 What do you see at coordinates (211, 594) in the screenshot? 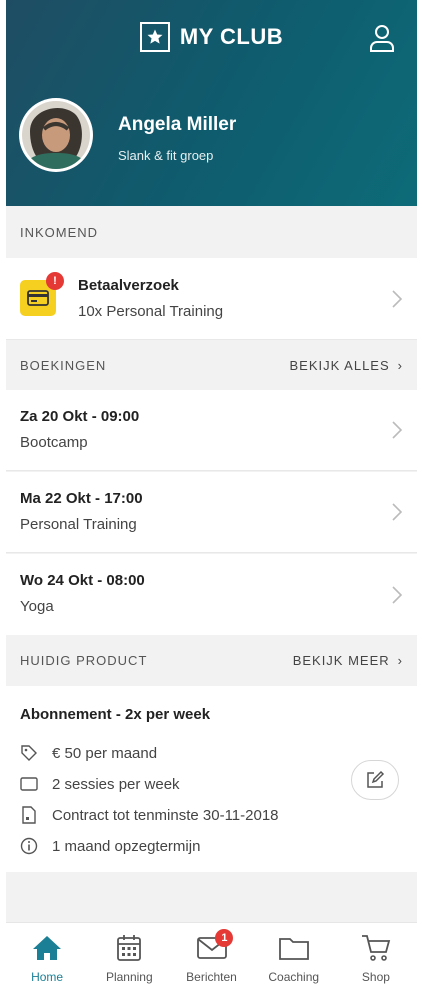
I see `booking-item: Wo 24 Okt - 08:00 Yoga` at bounding box center [211, 594].